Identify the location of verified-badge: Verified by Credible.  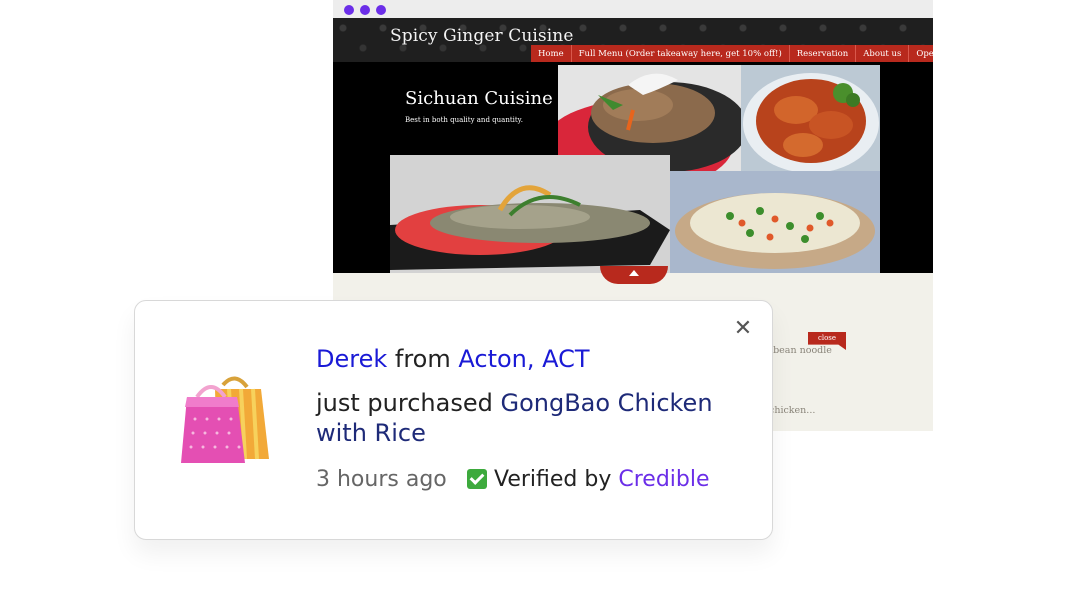
(588, 479).